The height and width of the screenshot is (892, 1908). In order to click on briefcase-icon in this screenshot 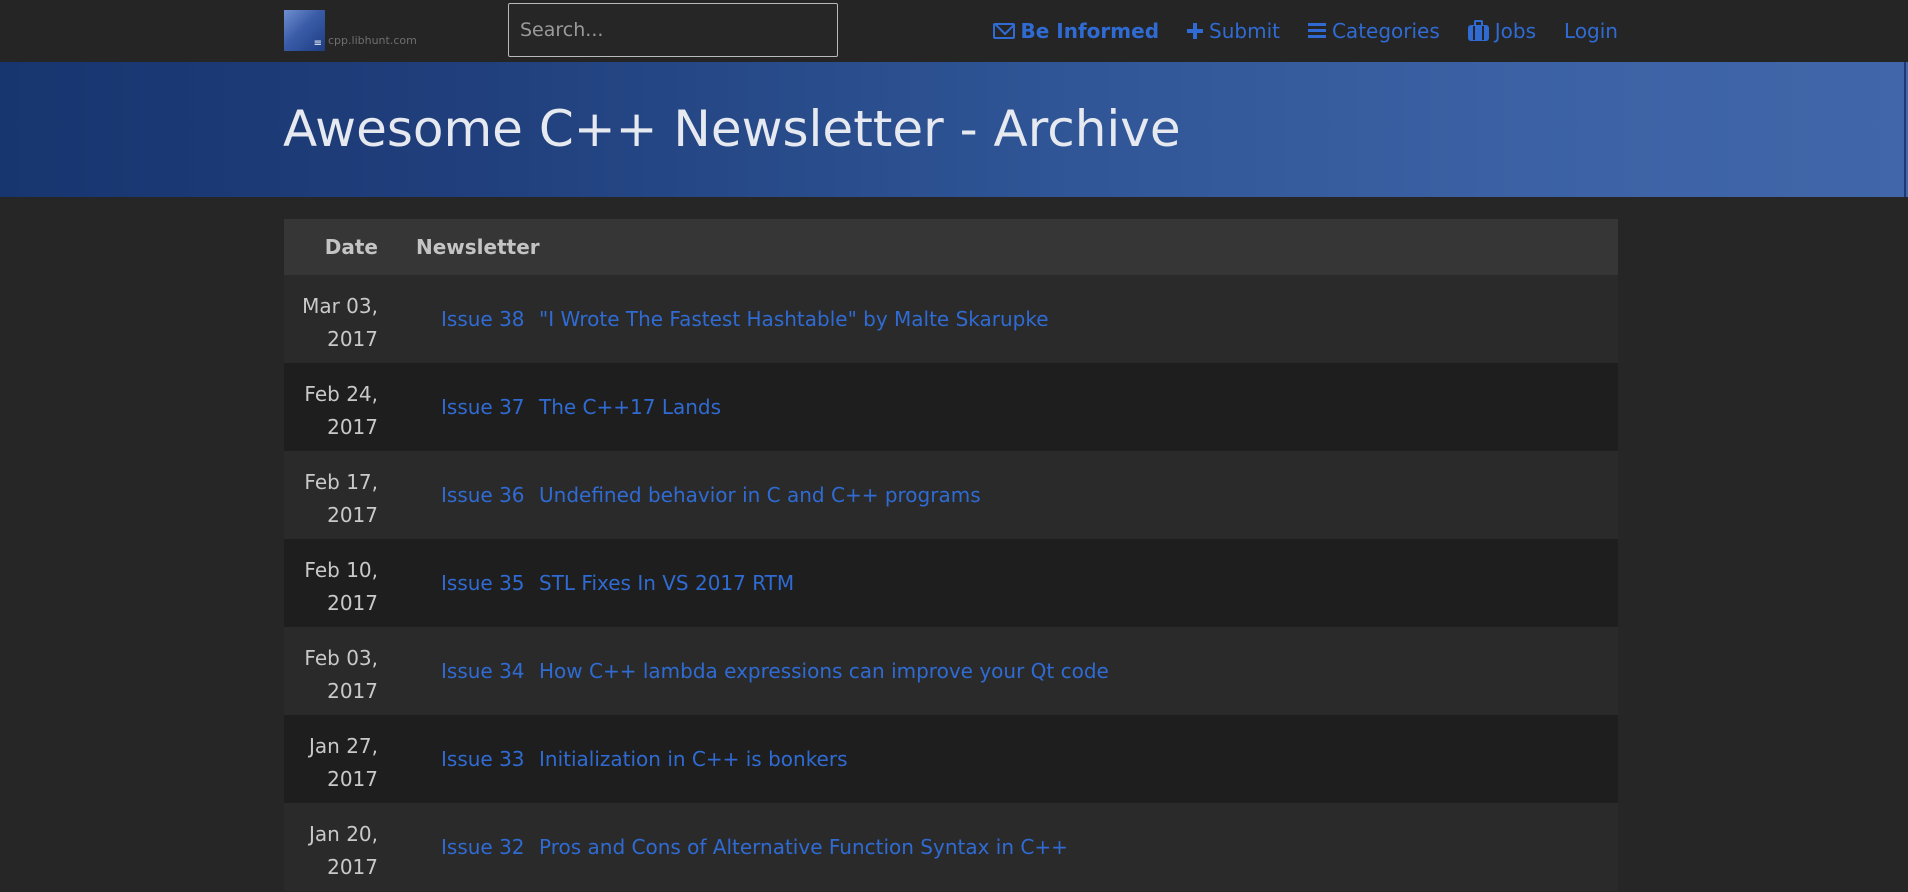, I will do `click(1478, 30)`.